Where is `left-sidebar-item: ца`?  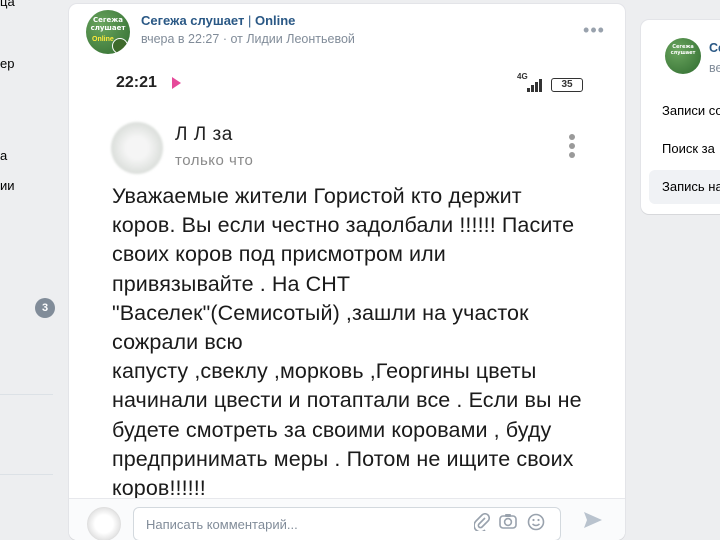
left-sidebar-item: ца is located at coordinates (7, 4).